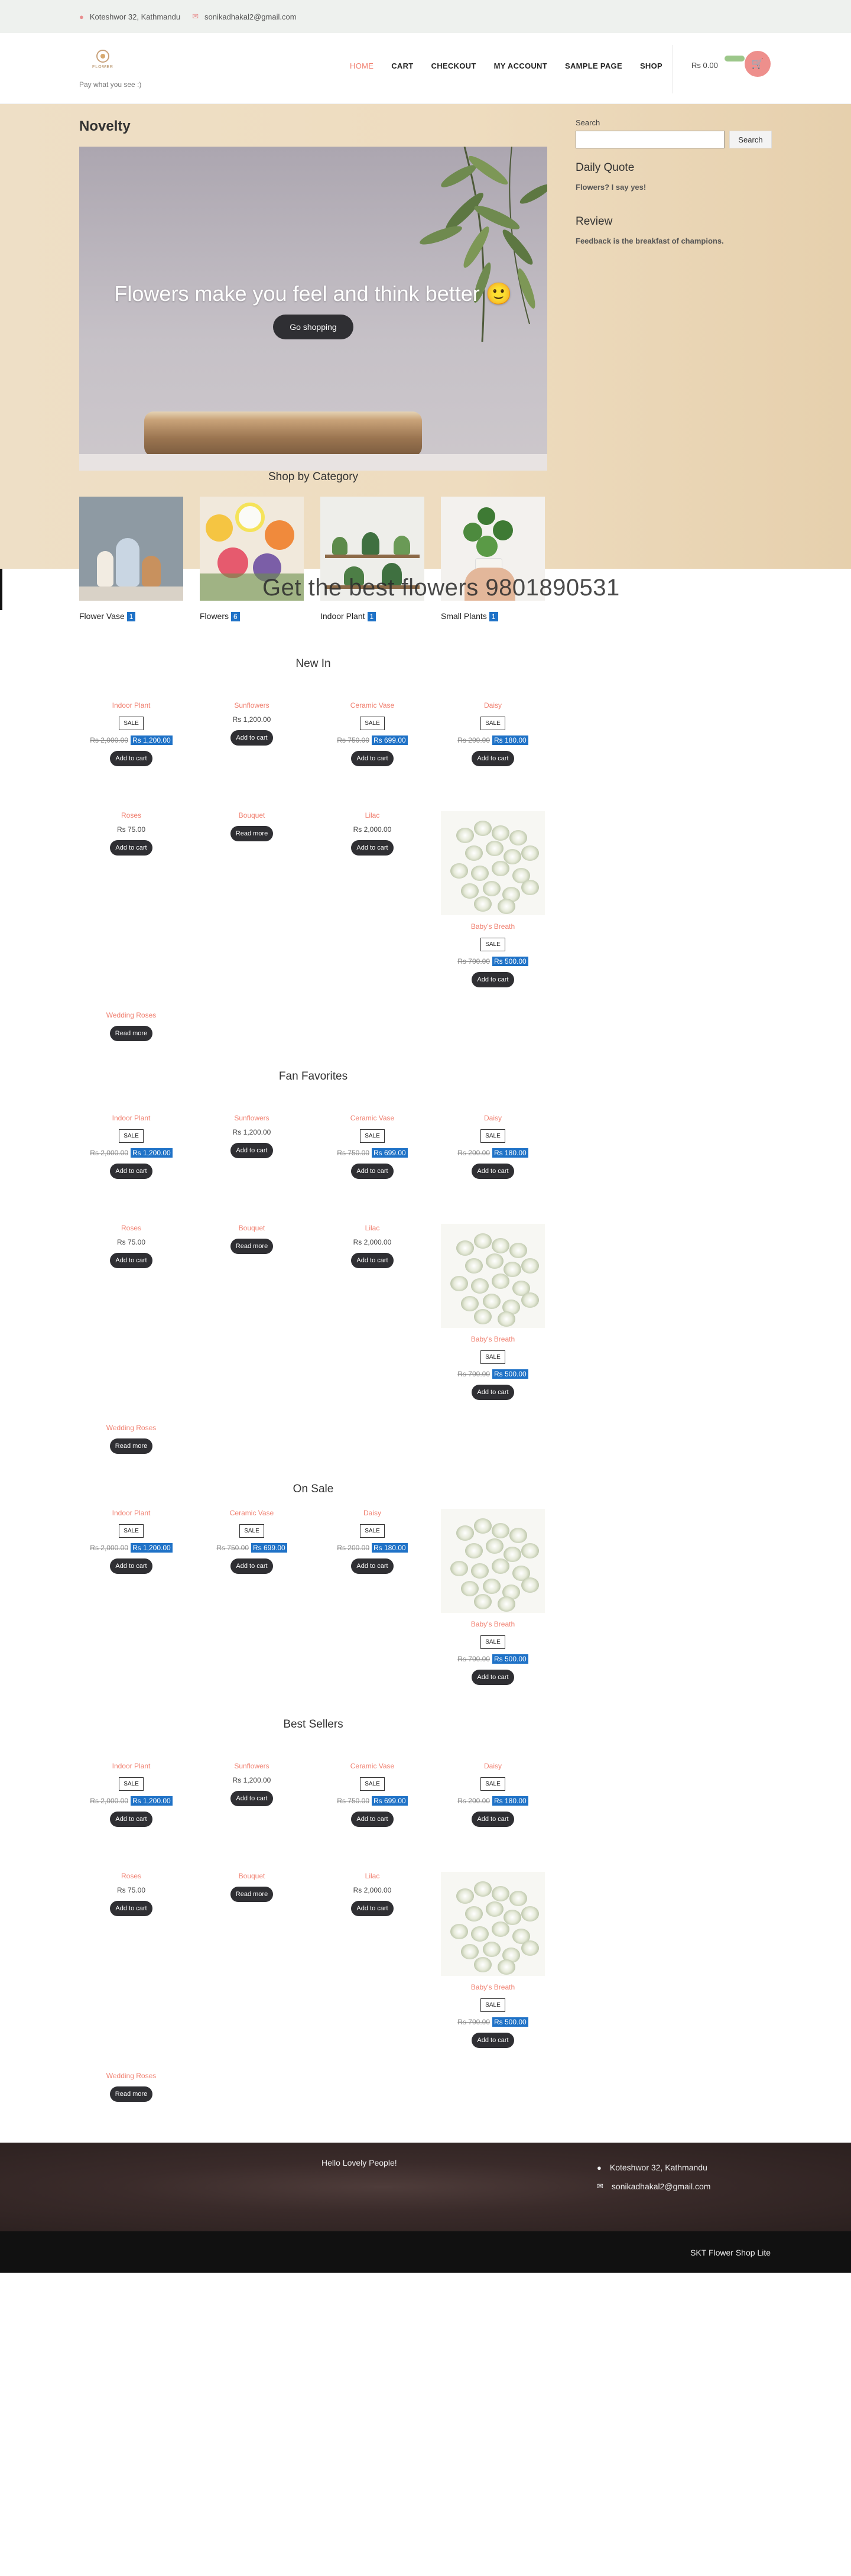 The height and width of the screenshot is (2576, 851). Describe the element at coordinates (650, 139) in the screenshot. I see `search-input` at that location.